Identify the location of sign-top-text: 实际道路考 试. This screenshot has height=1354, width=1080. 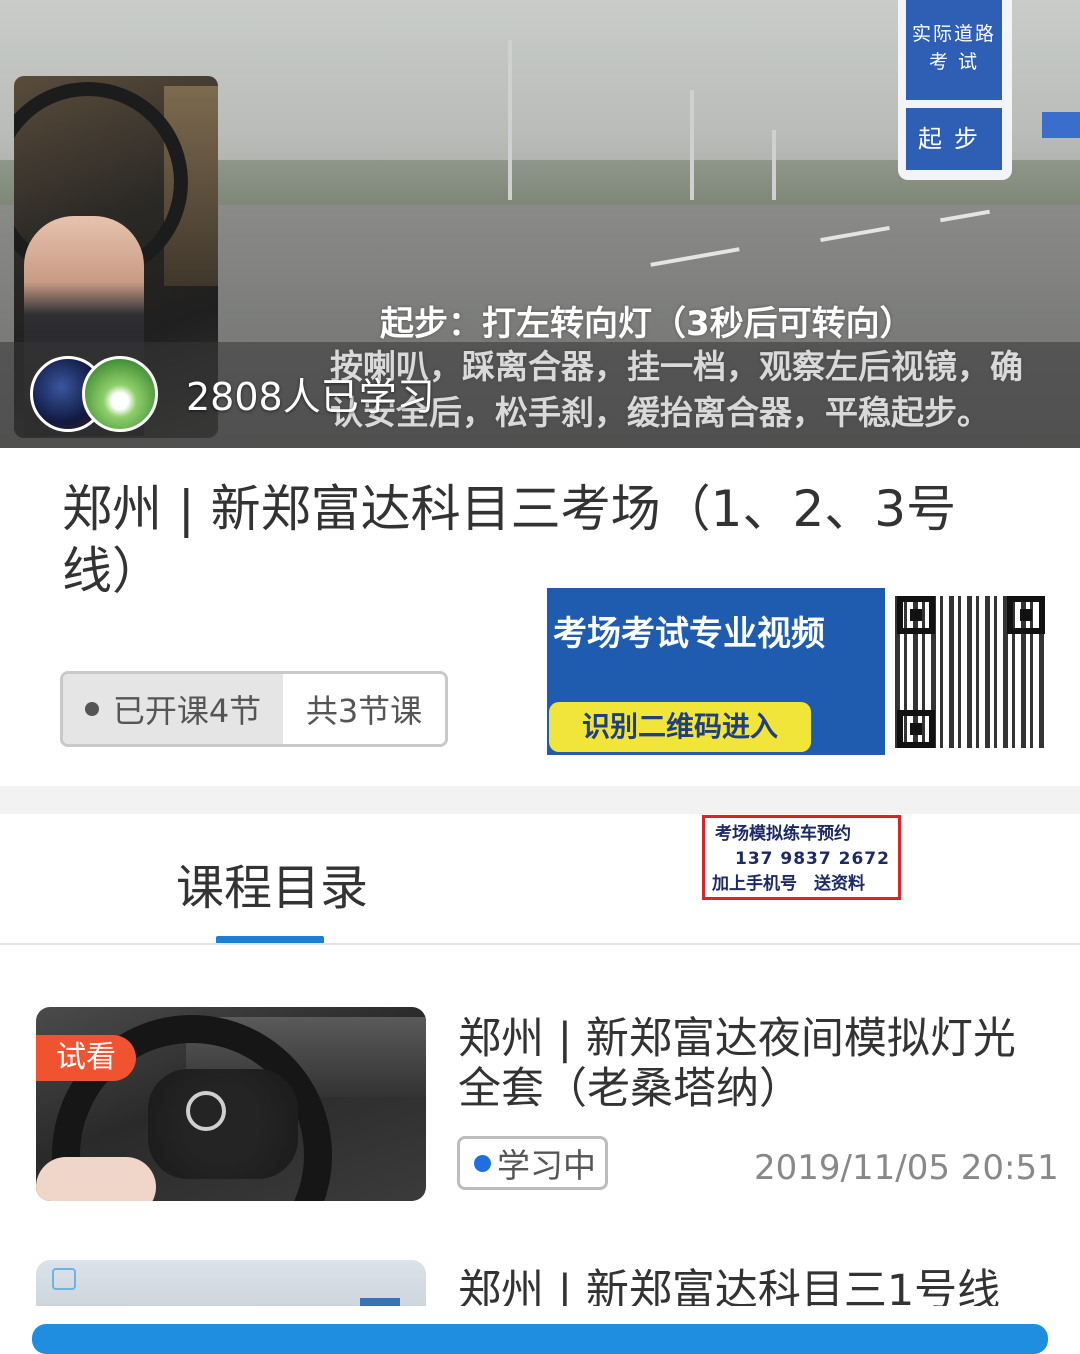
(954, 50).